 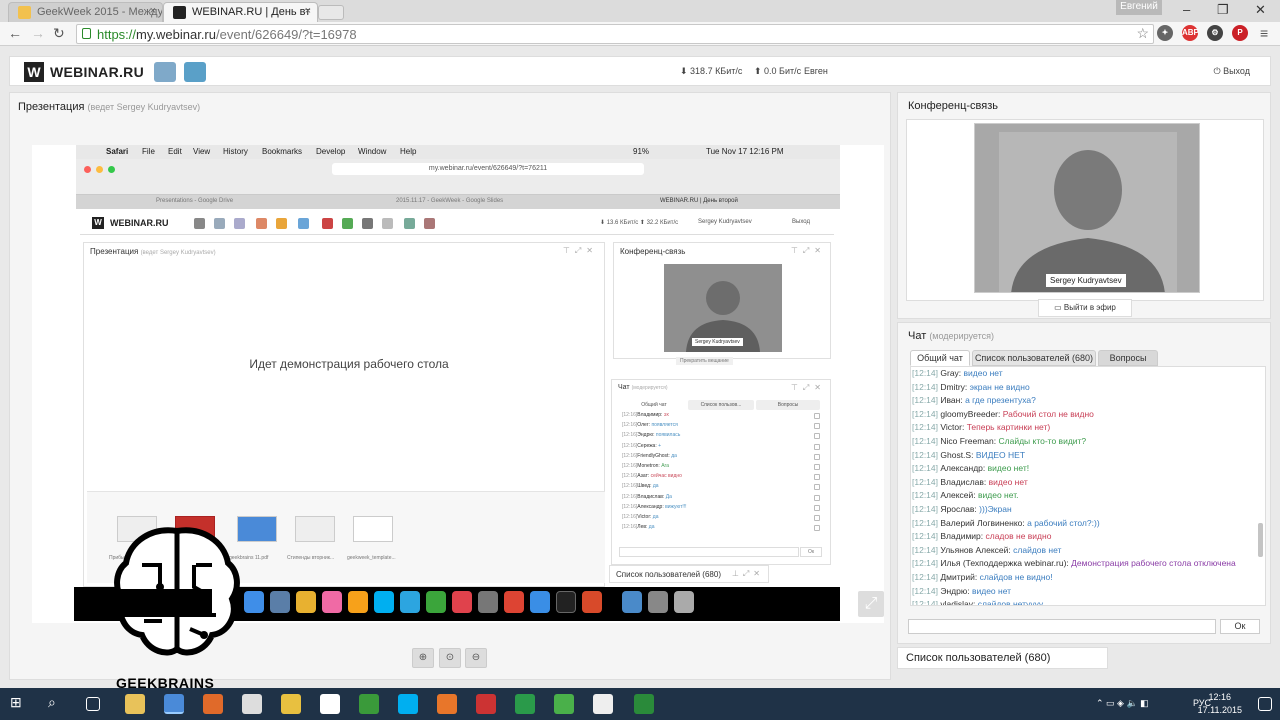 I want to click on reload-icon: ↻, so click(x=59, y=33).